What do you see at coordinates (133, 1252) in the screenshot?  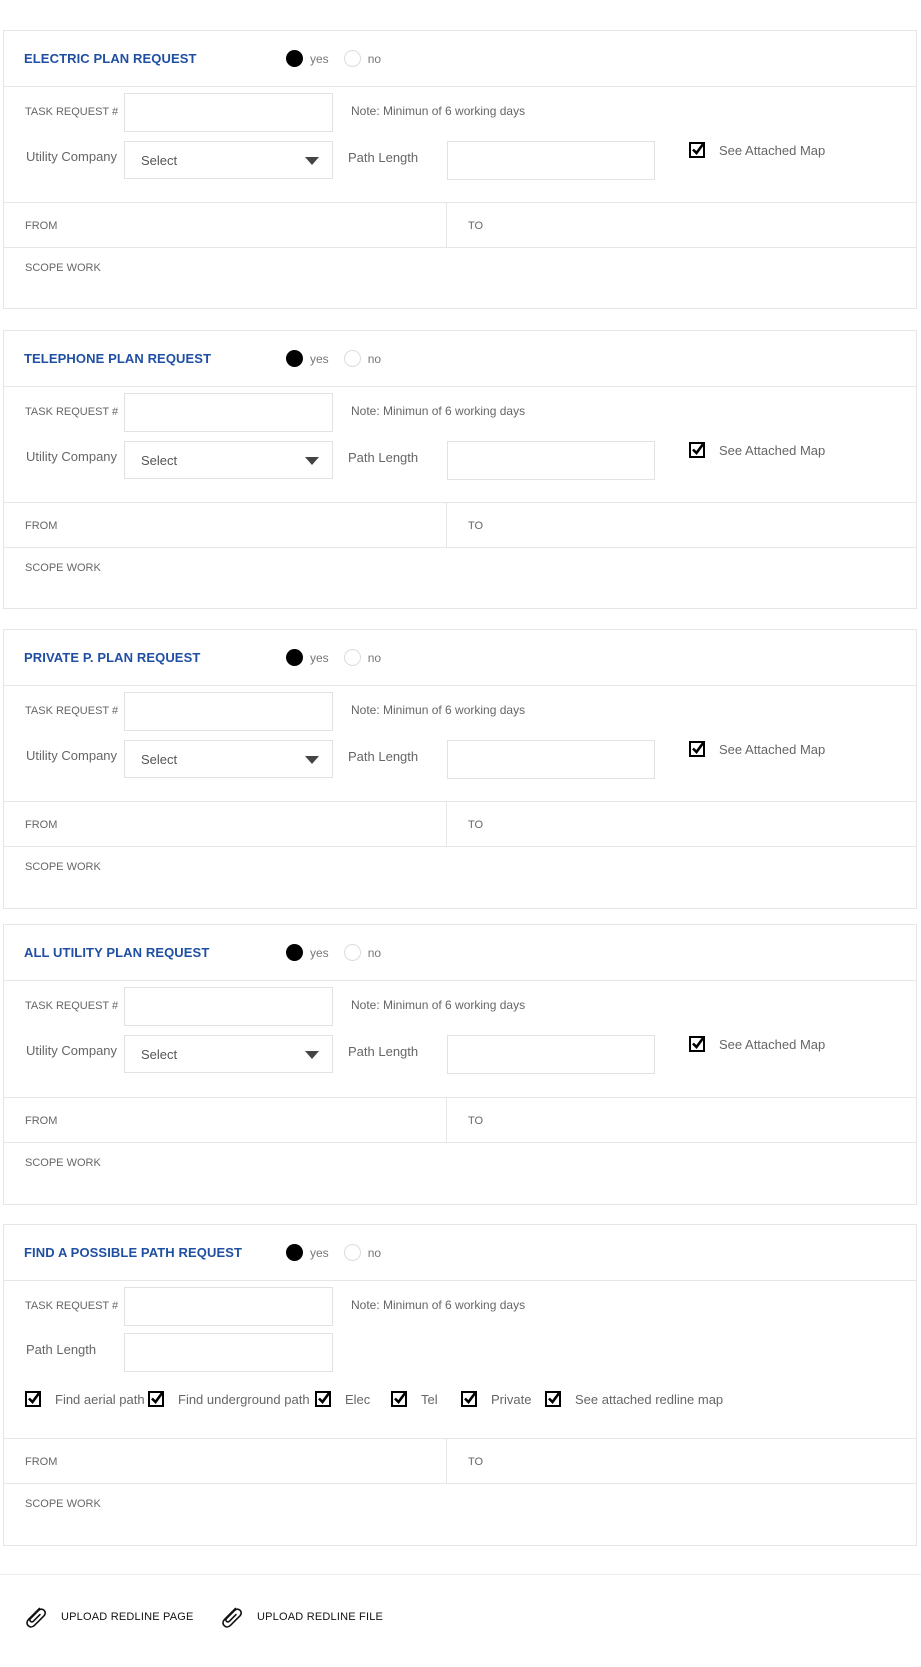 I see `section-title: FIND A POSSIBLE PATH REQUEST` at bounding box center [133, 1252].